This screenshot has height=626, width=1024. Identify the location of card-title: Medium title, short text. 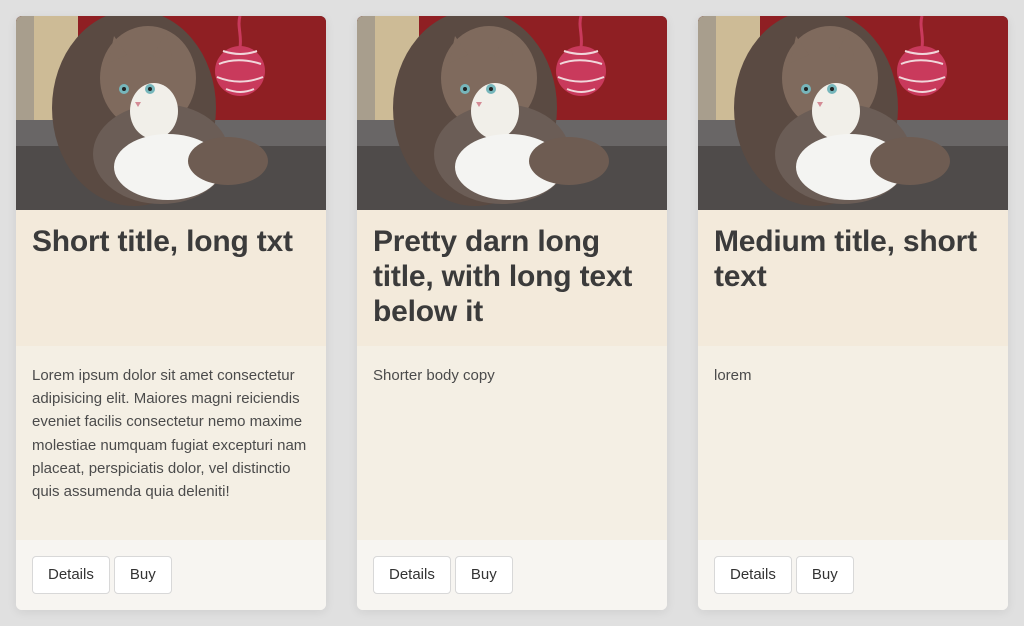
(845, 259).